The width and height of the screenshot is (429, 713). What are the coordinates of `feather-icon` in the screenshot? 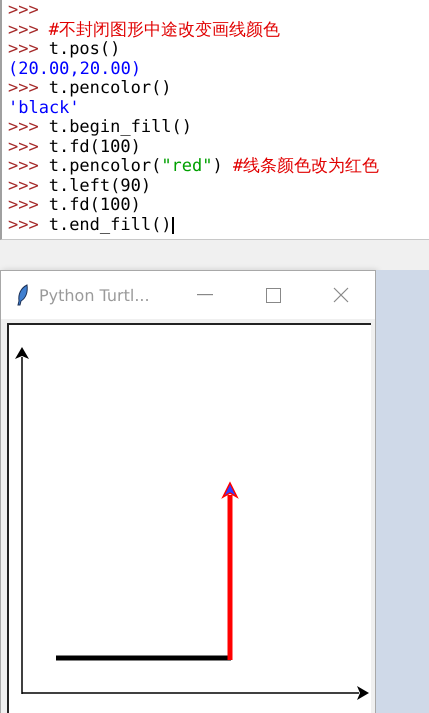 It's located at (23, 295).